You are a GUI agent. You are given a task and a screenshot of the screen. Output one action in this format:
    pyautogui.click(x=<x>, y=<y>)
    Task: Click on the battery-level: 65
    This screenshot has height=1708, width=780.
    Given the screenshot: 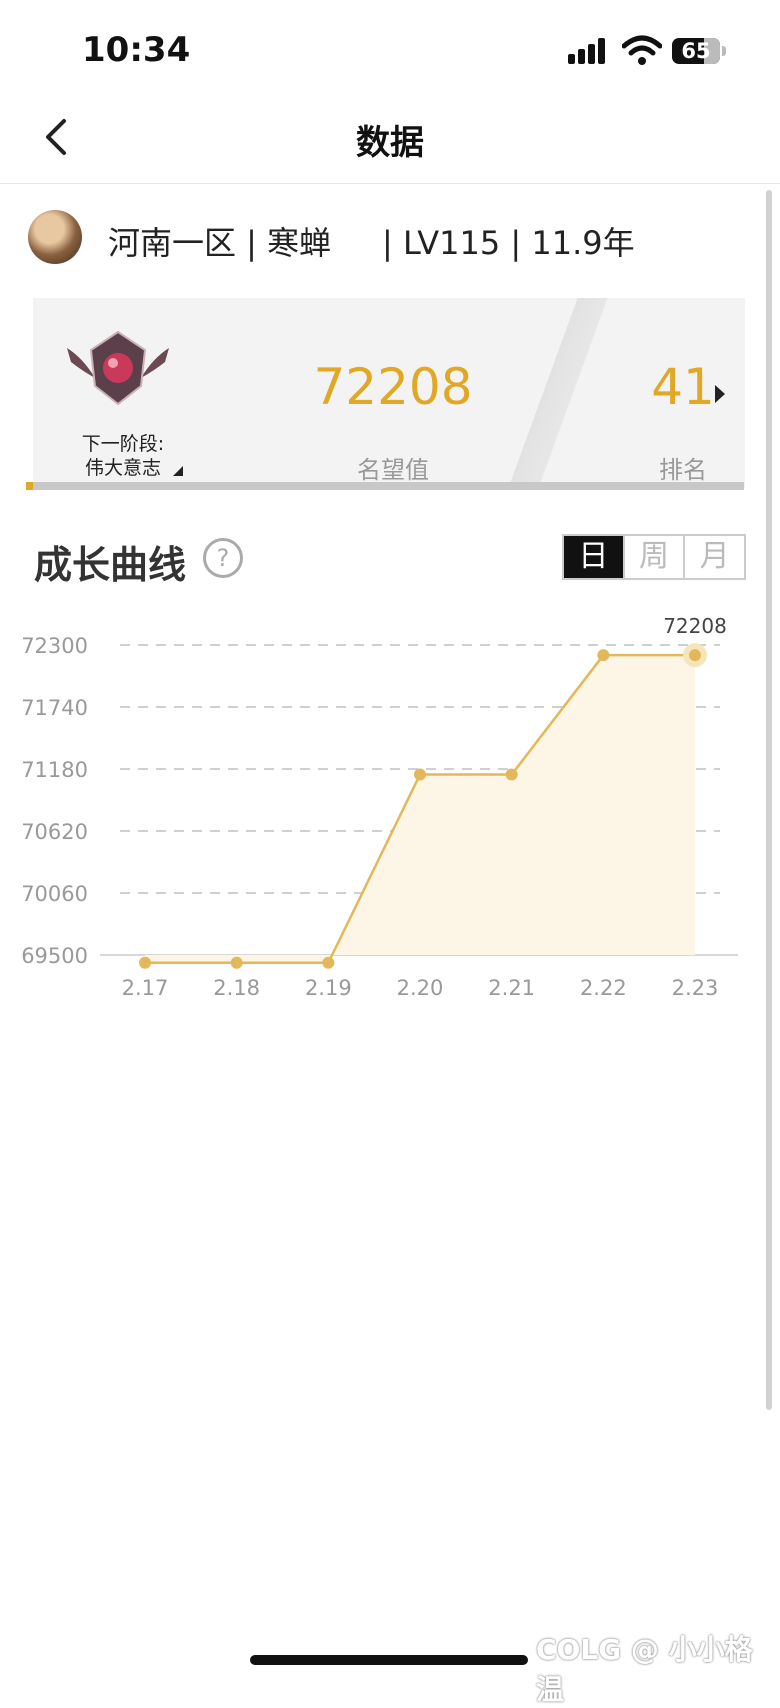 What is the action you would take?
    pyautogui.click(x=696, y=51)
    